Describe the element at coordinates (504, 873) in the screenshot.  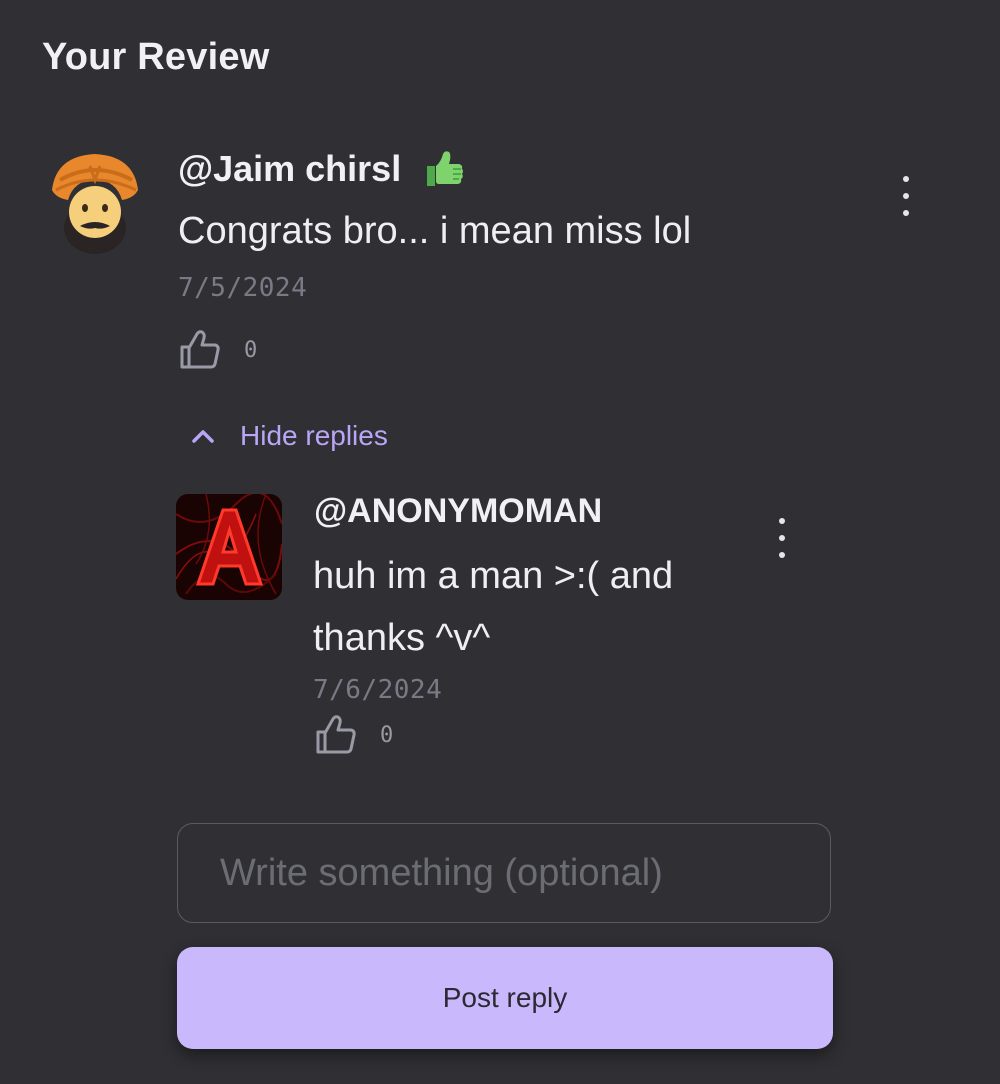
I see `reply-input` at that location.